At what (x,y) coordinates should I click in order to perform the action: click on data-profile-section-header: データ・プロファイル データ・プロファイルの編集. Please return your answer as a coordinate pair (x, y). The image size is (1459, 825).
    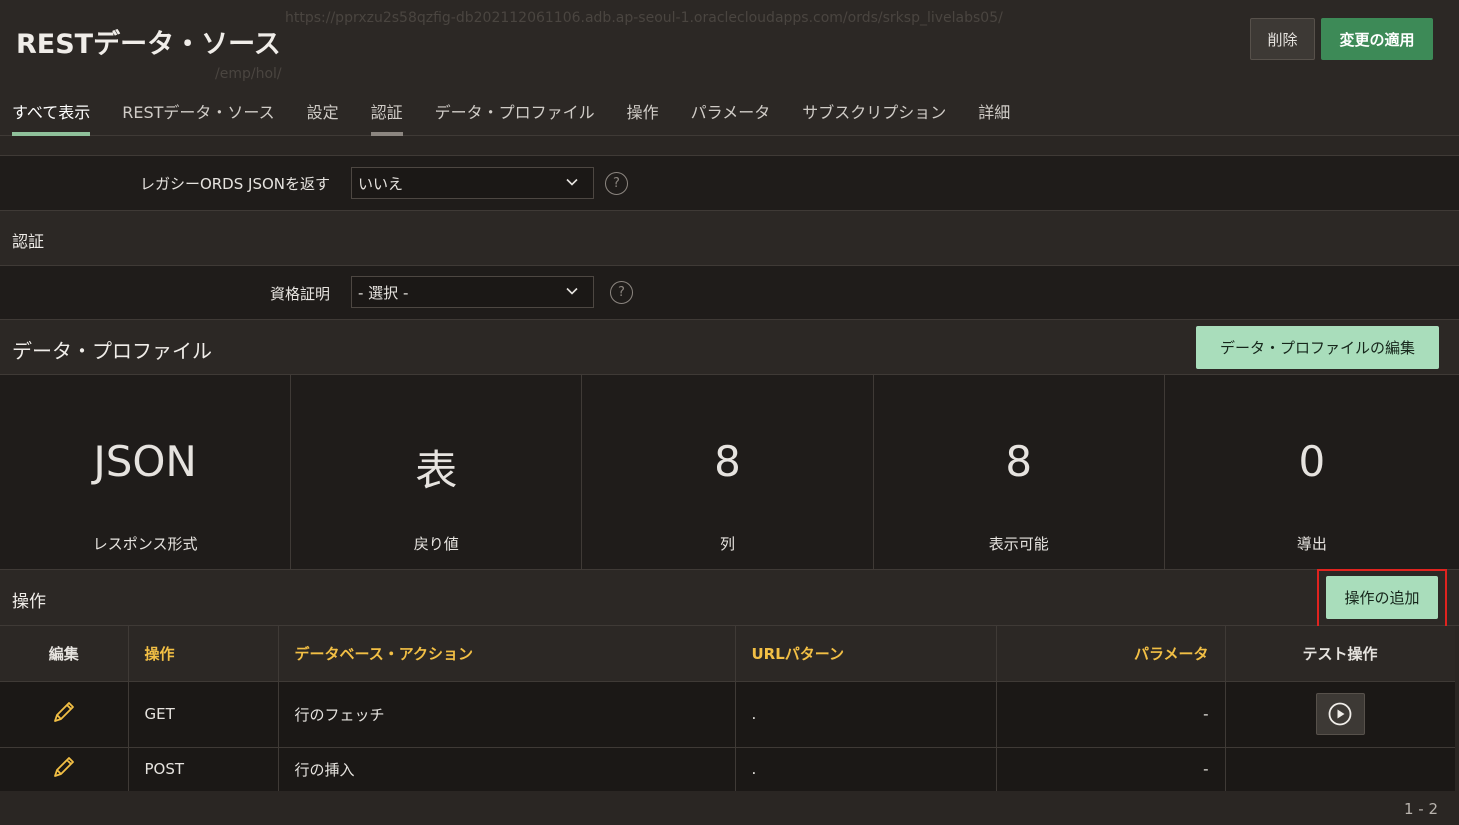
    Looking at the image, I should click on (729, 347).